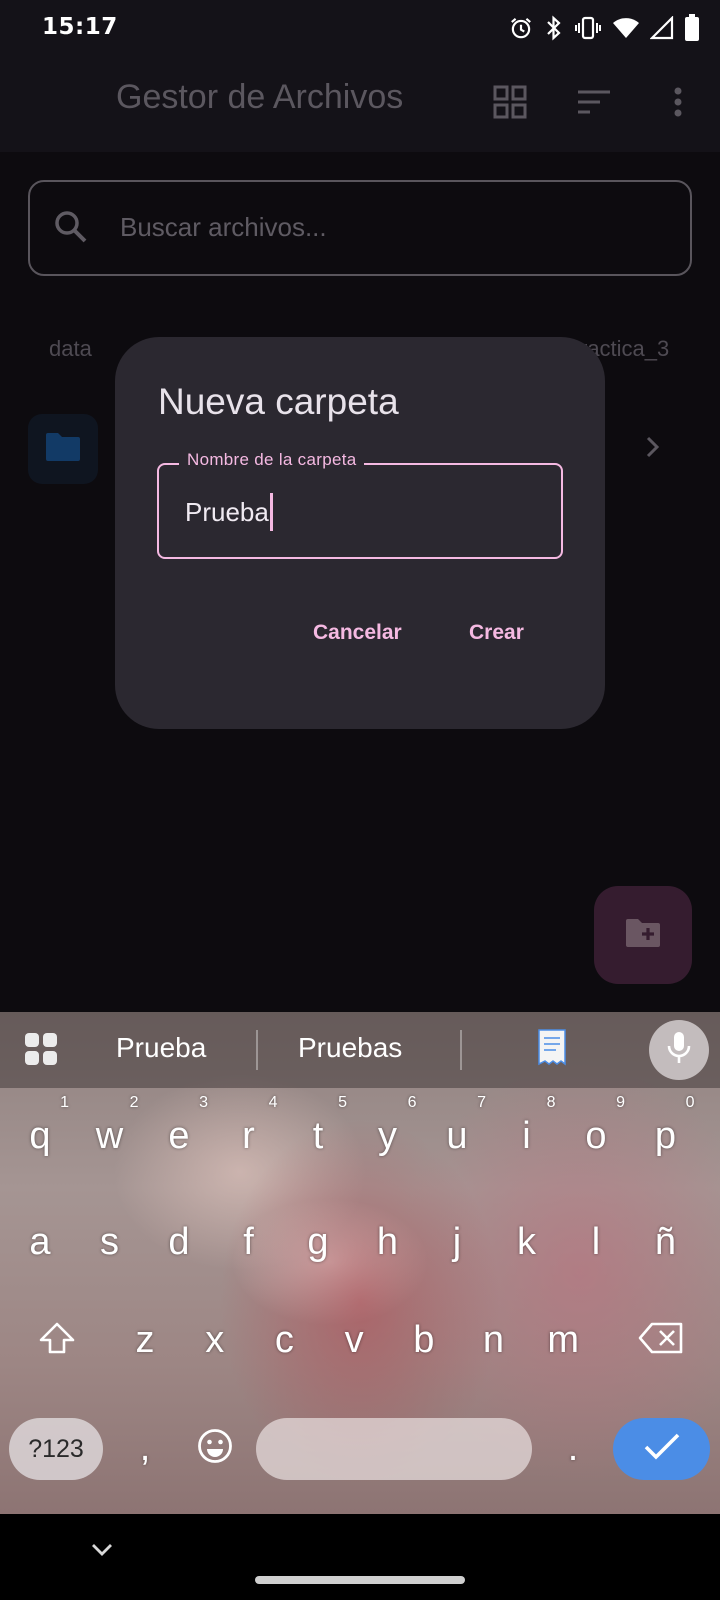 The image size is (720, 1600). I want to click on shift-key, so click(57, 1340).